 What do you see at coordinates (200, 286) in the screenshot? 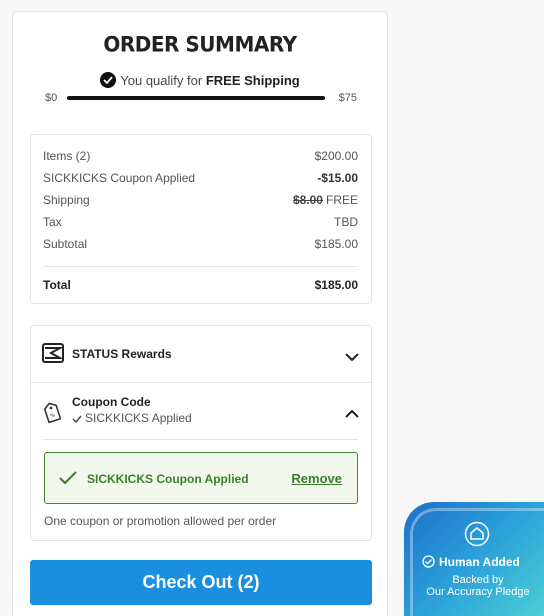
I see `total-row: Total $185.00` at bounding box center [200, 286].